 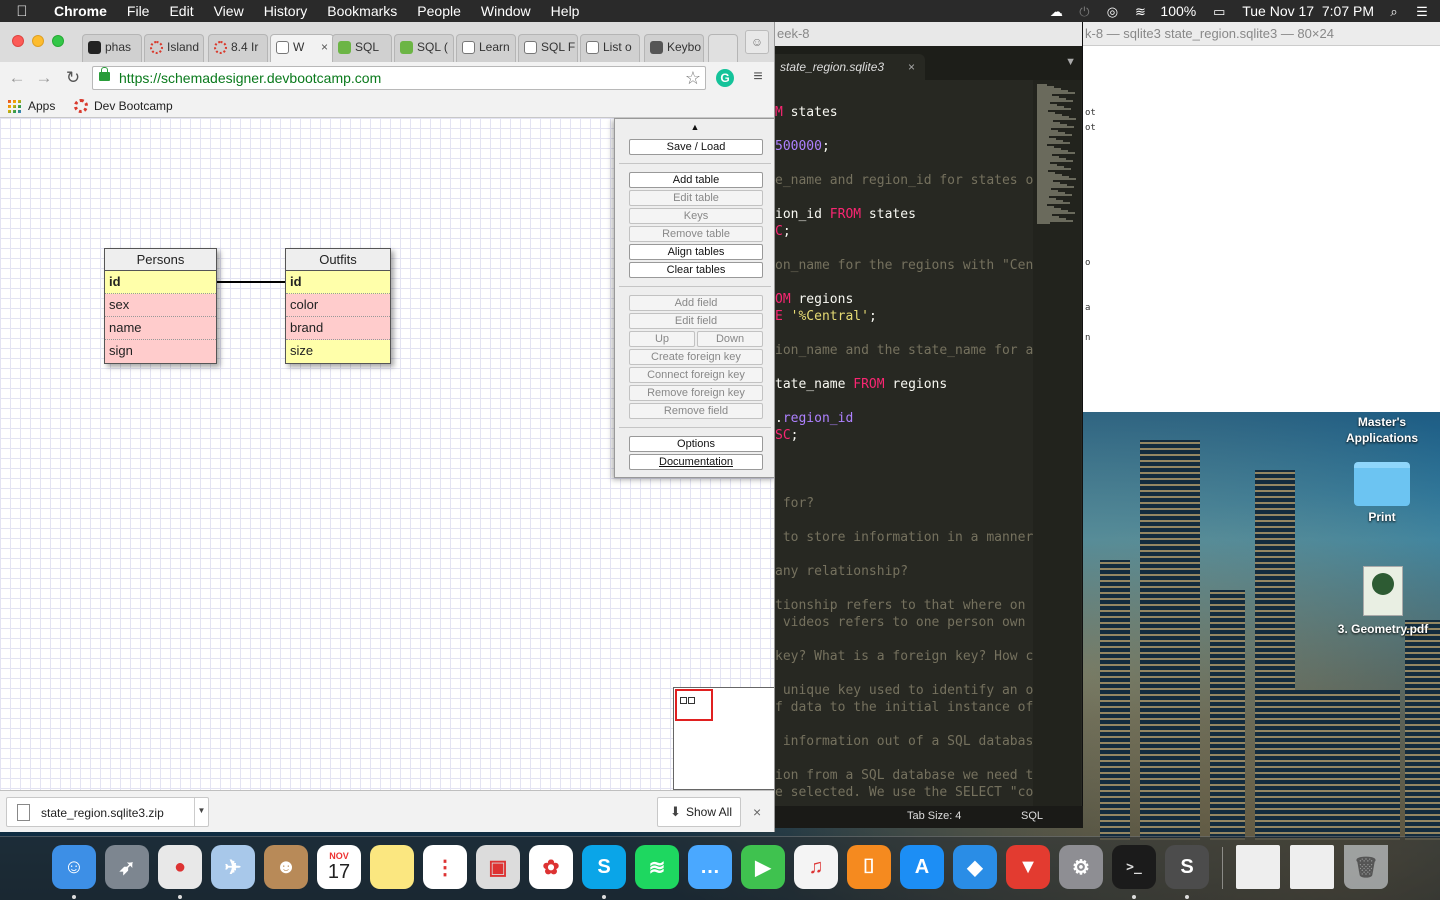 What do you see at coordinates (38, 41) in the screenshot?
I see `window-minimize-button` at bounding box center [38, 41].